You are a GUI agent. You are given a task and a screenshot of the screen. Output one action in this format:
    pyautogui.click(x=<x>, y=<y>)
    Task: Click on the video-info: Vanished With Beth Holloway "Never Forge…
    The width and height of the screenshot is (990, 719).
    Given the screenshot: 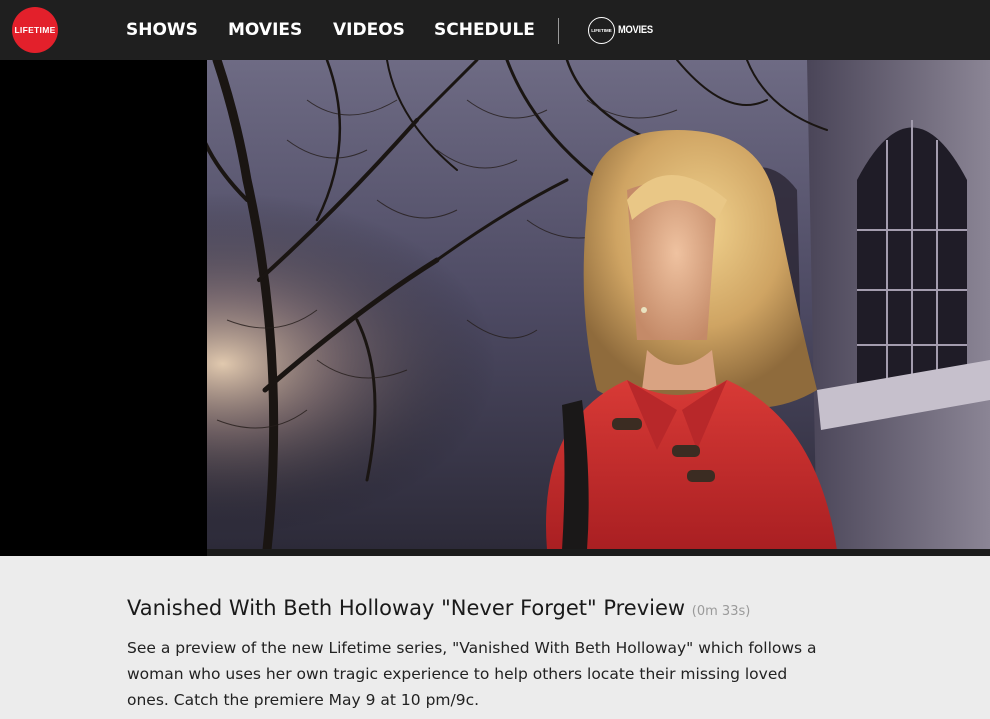 What is the action you would take?
    pyautogui.click(x=477, y=652)
    